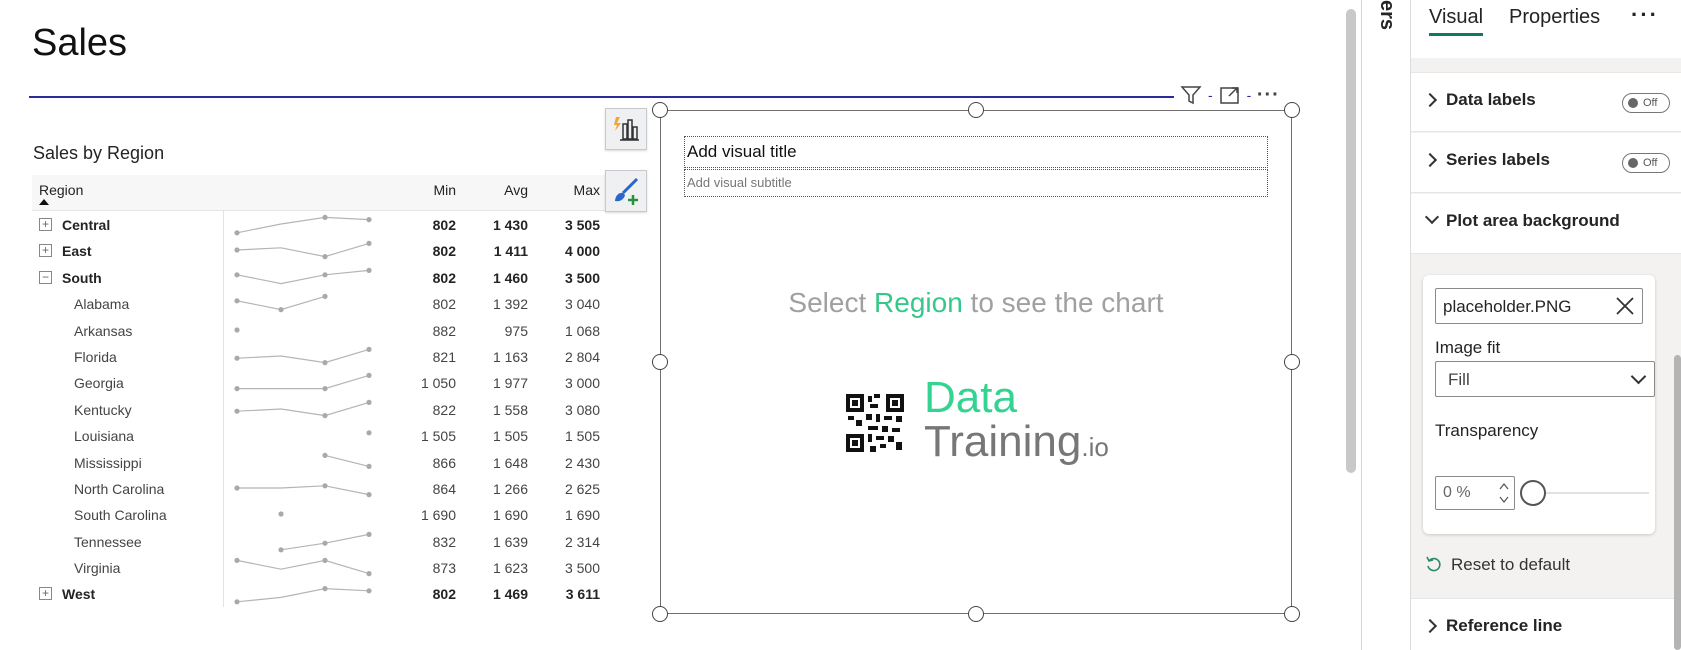 The image size is (1681, 650). I want to click on data-labels-toggle: Off, so click(1646, 103).